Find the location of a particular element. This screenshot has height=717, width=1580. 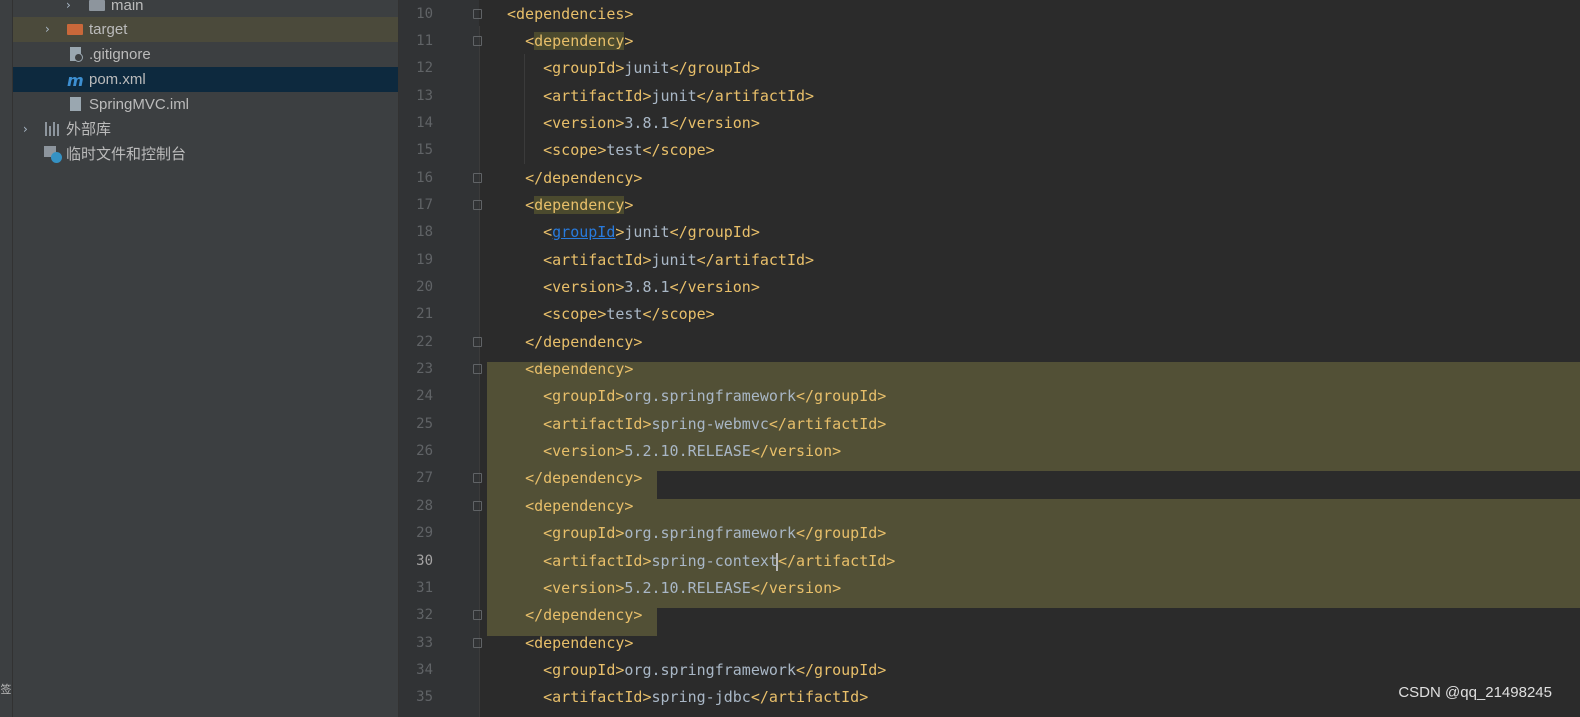

code-line: 31 <version>5.2.10.RELEASE</version> is located at coordinates (989, 588).